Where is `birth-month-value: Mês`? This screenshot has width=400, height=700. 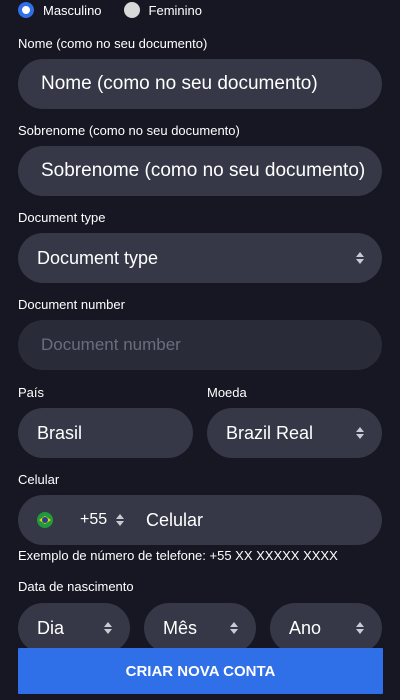
birth-month-value: Mês is located at coordinates (180, 627).